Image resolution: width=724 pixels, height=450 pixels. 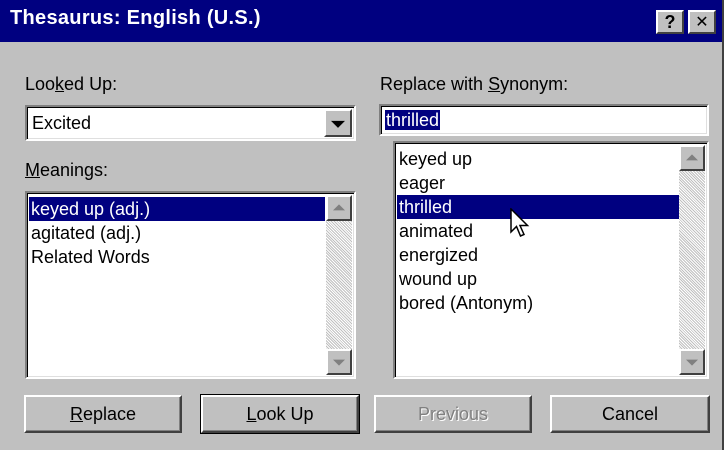 What do you see at coordinates (103, 414) in the screenshot?
I see `replace-button: Replace` at bounding box center [103, 414].